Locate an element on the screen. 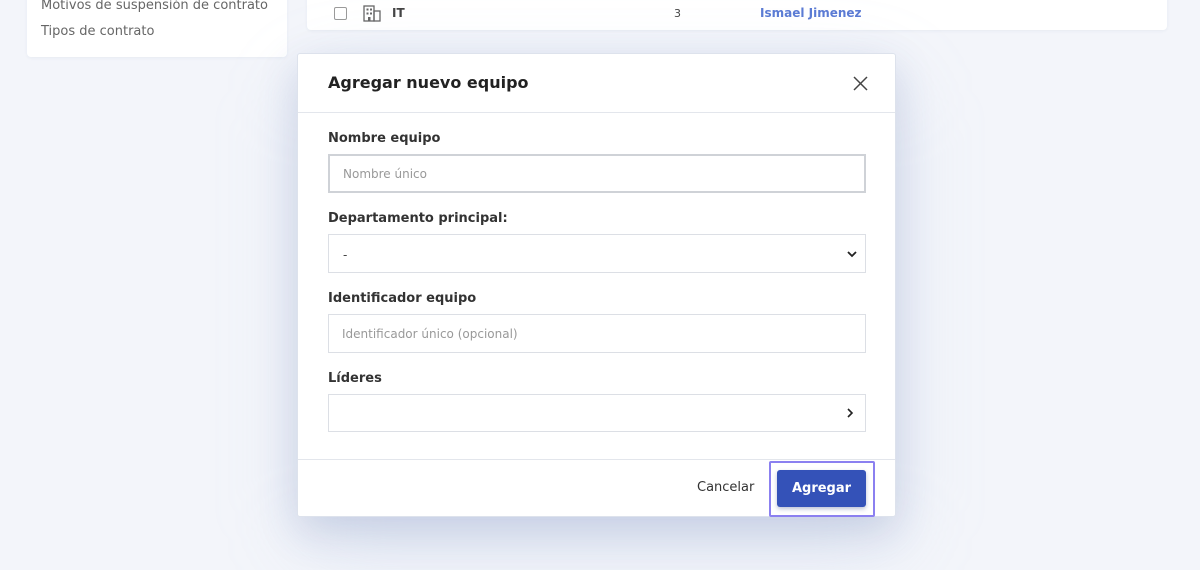 This screenshot has width=1200, height=570. leaders-label: Líderes is located at coordinates (355, 378).